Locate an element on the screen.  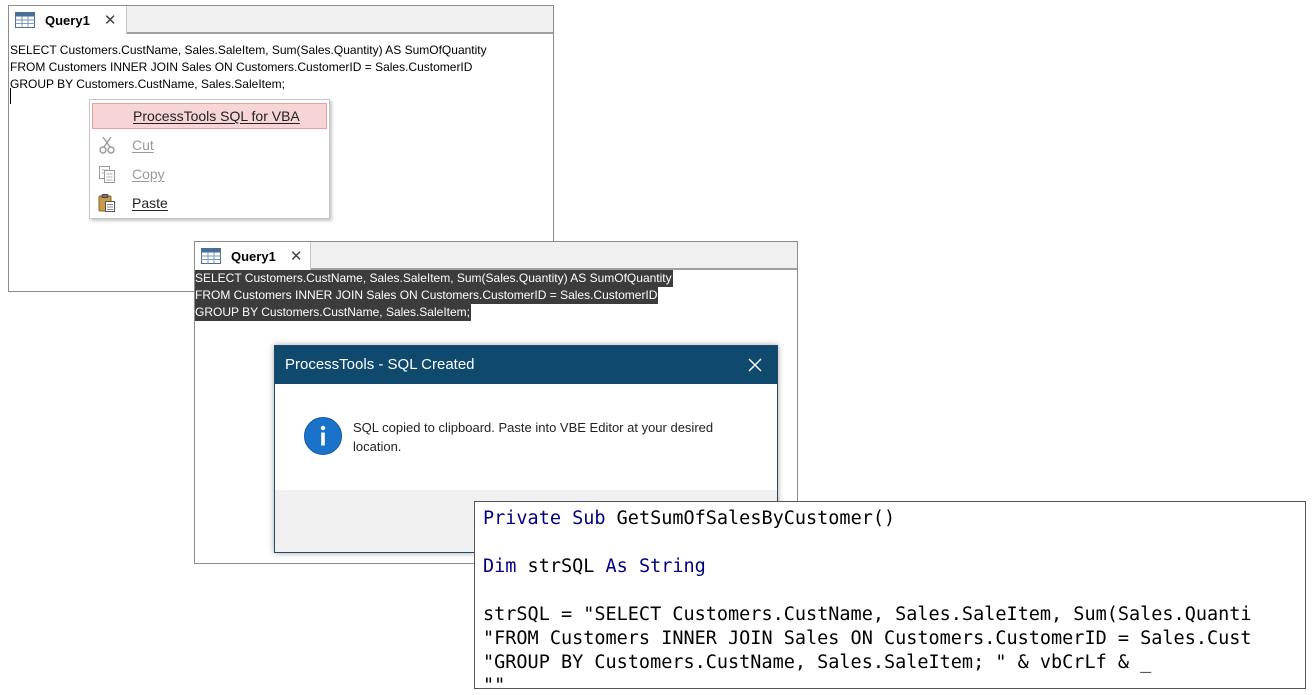
copy-icon is located at coordinates (107, 174).